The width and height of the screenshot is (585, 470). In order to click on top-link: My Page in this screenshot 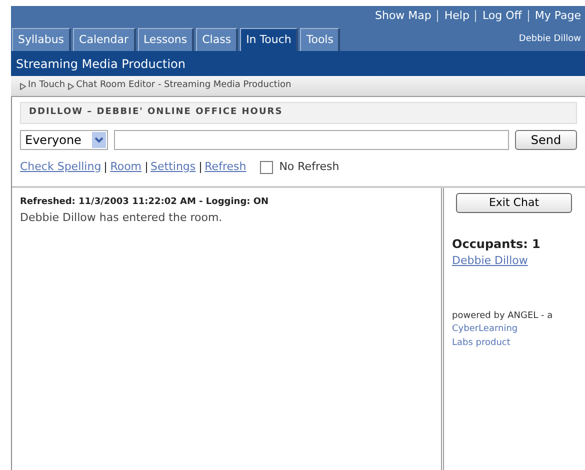, I will do `click(557, 16)`.